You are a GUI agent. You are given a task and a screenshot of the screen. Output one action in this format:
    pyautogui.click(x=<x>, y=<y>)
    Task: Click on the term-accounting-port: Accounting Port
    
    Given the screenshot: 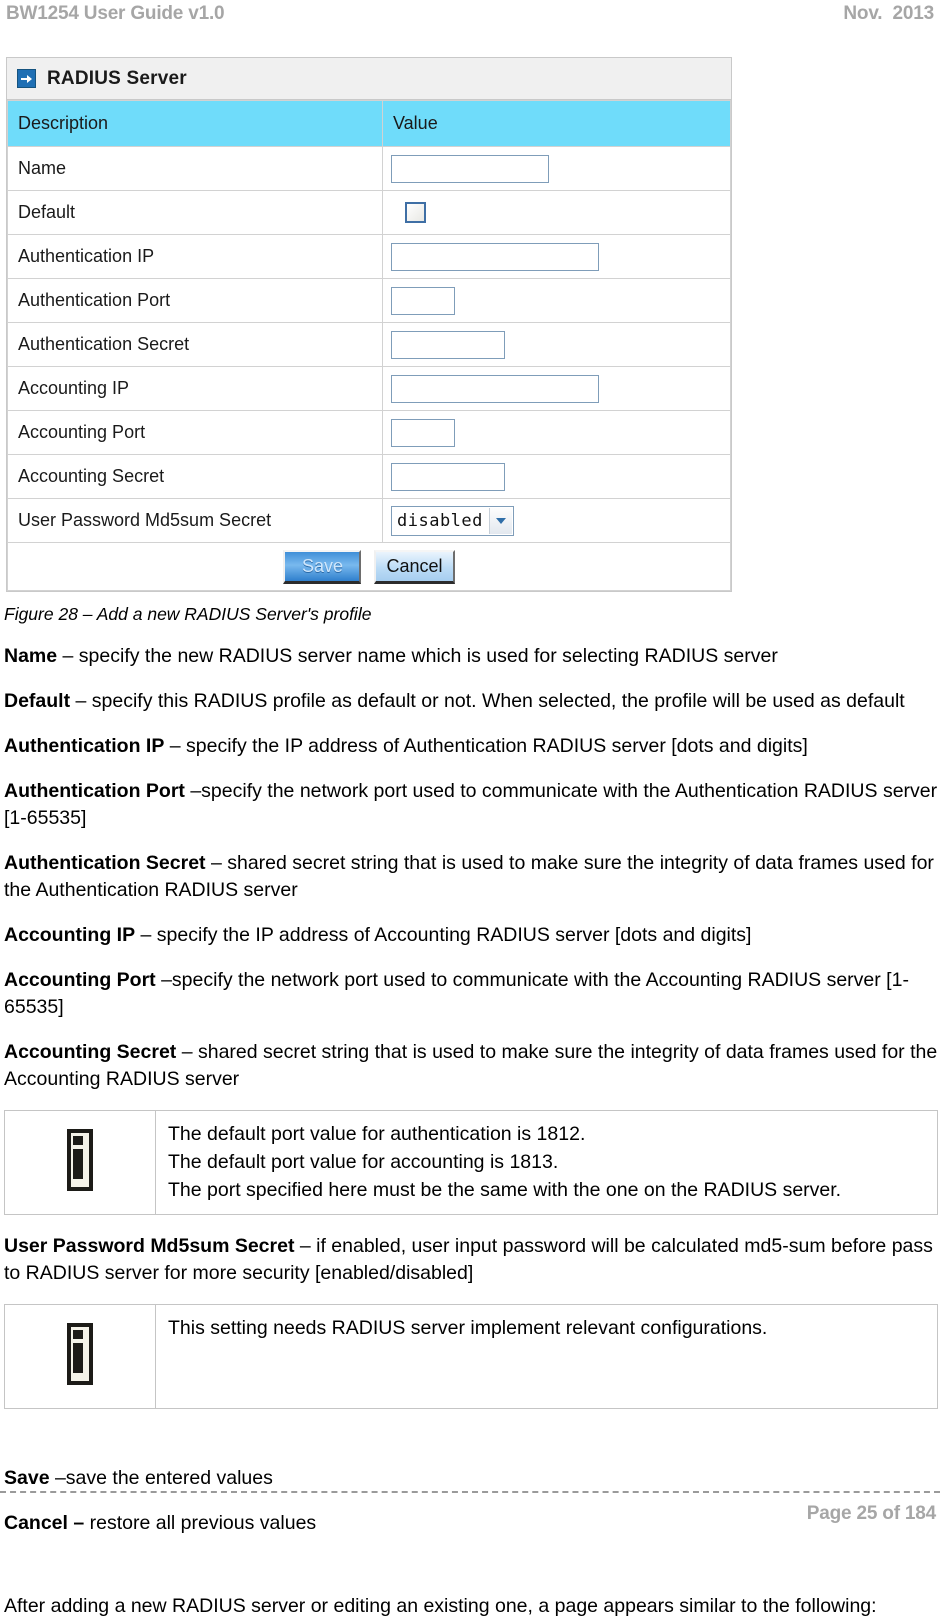 What is the action you would take?
    pyautogui.click(x=80, y=980)
    